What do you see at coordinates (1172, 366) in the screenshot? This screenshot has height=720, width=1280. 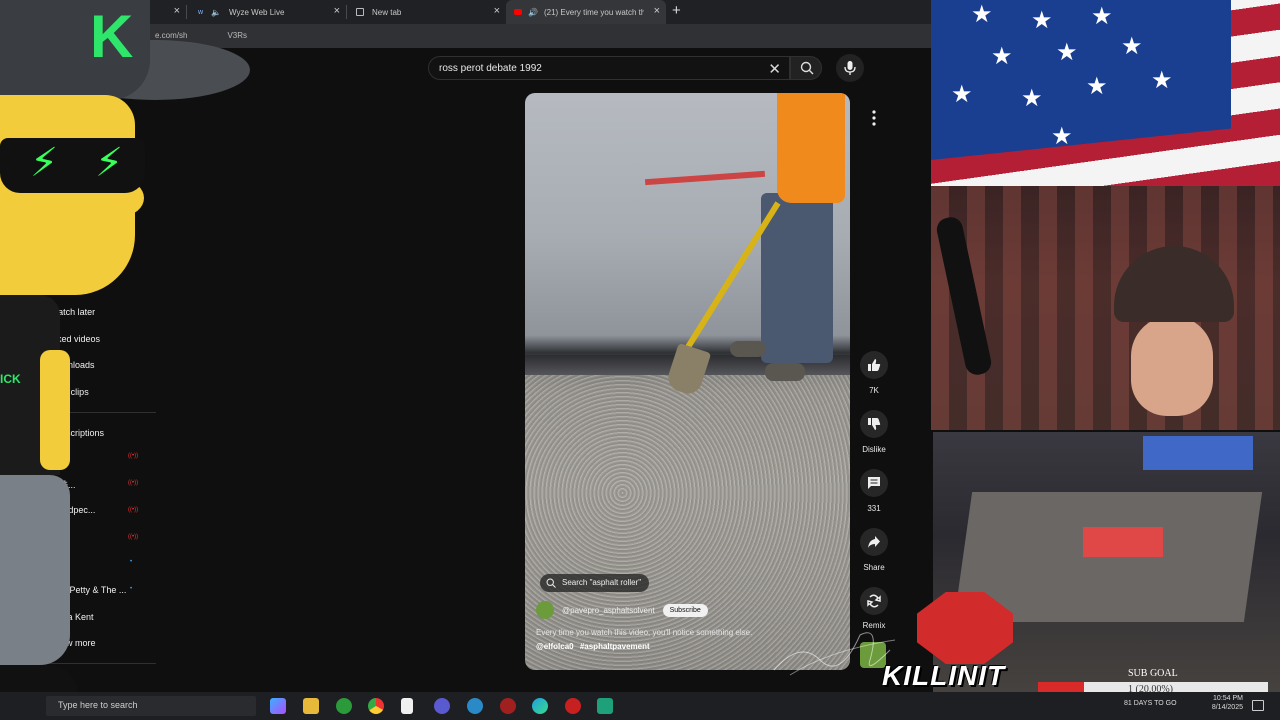 I see `streamer-face` at bounding box center [1172, 366].